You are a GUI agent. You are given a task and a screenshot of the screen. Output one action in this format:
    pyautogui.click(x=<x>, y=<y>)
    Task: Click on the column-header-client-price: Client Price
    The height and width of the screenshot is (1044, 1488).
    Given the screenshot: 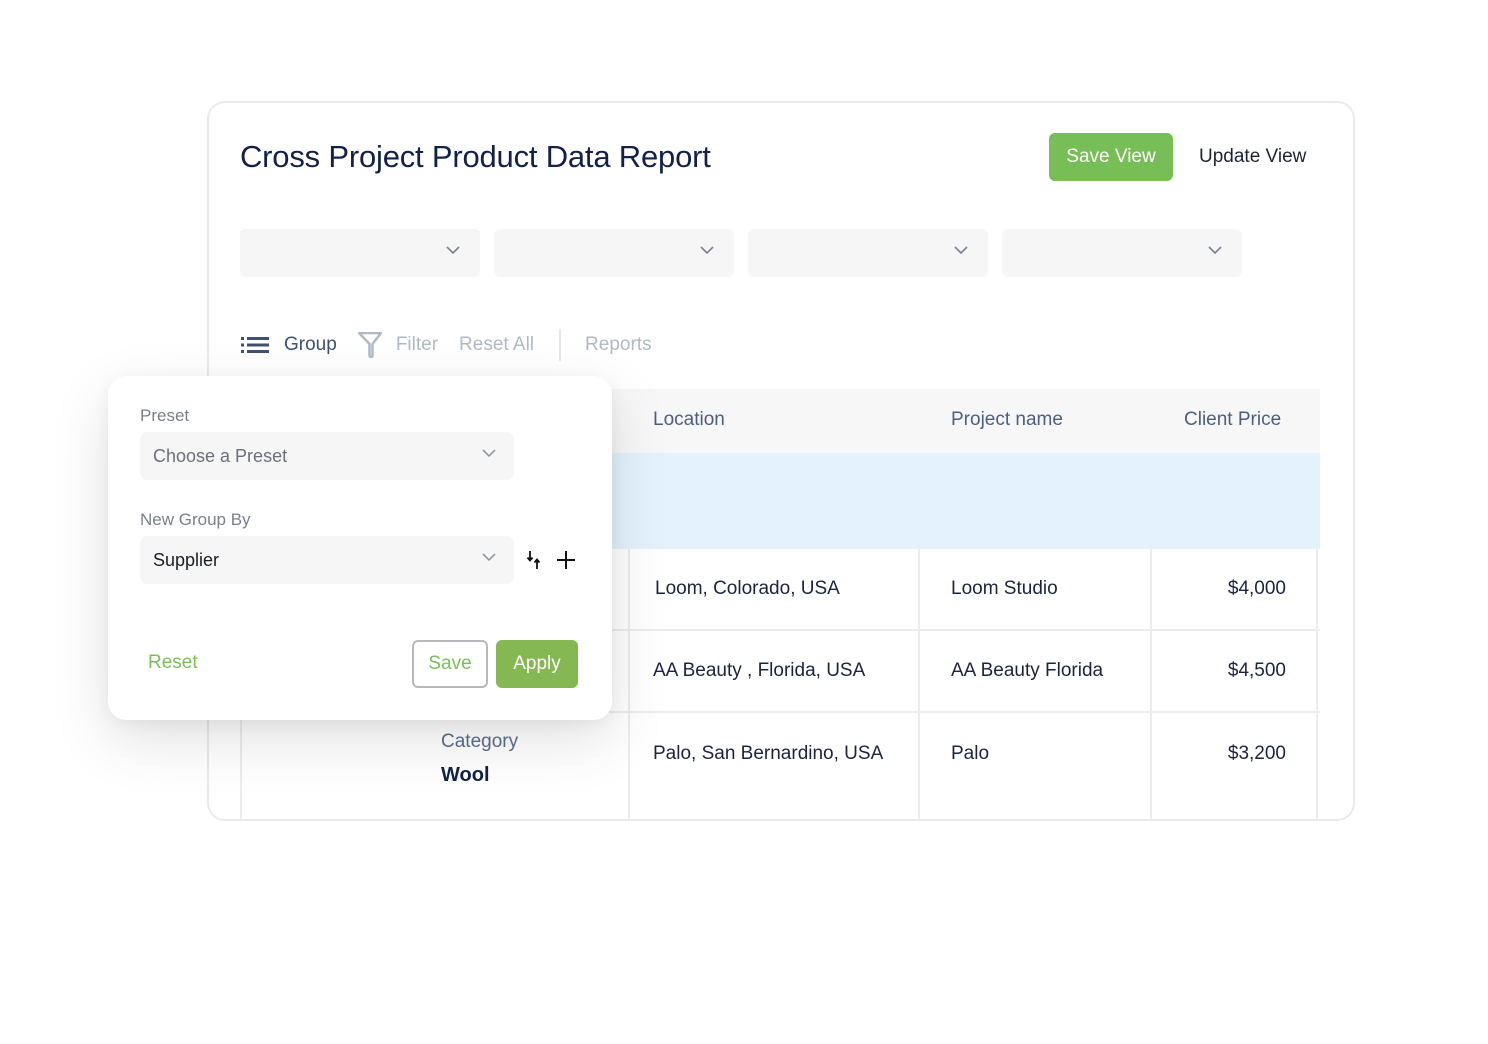 What is the action you would take?
    pyautogui.click(x=1232, y=420)
    